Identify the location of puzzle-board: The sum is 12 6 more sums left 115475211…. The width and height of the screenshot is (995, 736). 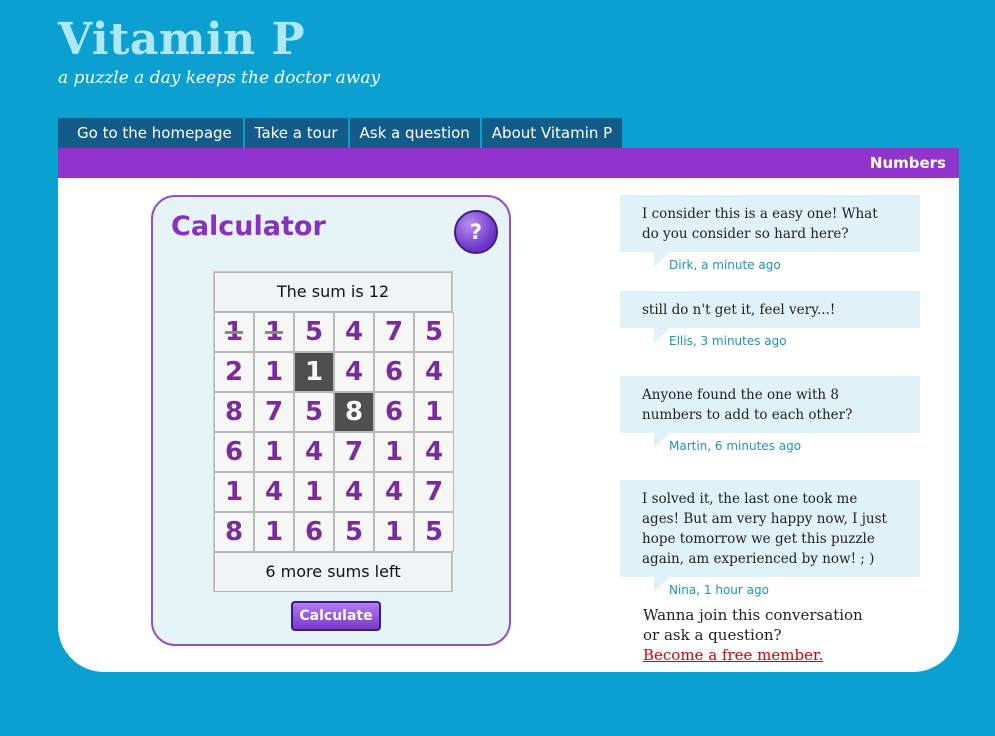
(333, 431).